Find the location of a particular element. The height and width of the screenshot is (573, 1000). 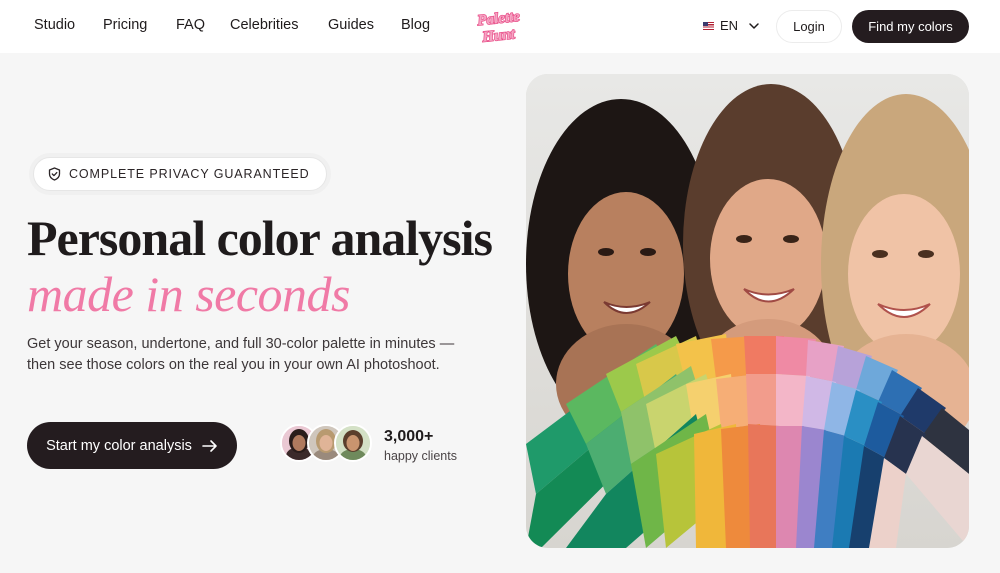

nav-link-pricing: Pricing is located at coordinates (125, 25).